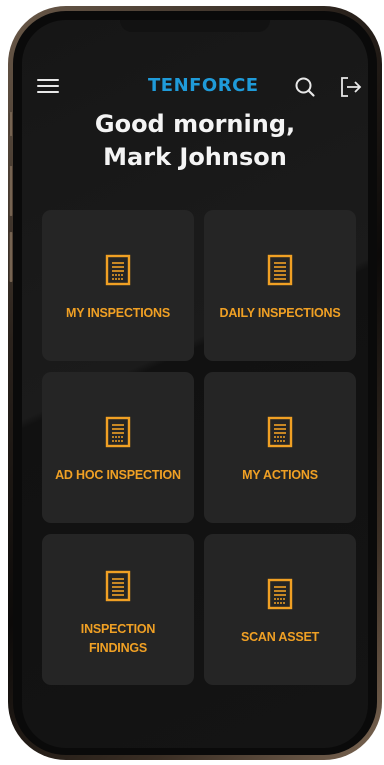 The image size is (384, 765). I want to click on hamburger-menu-icon, so click(48, 86).